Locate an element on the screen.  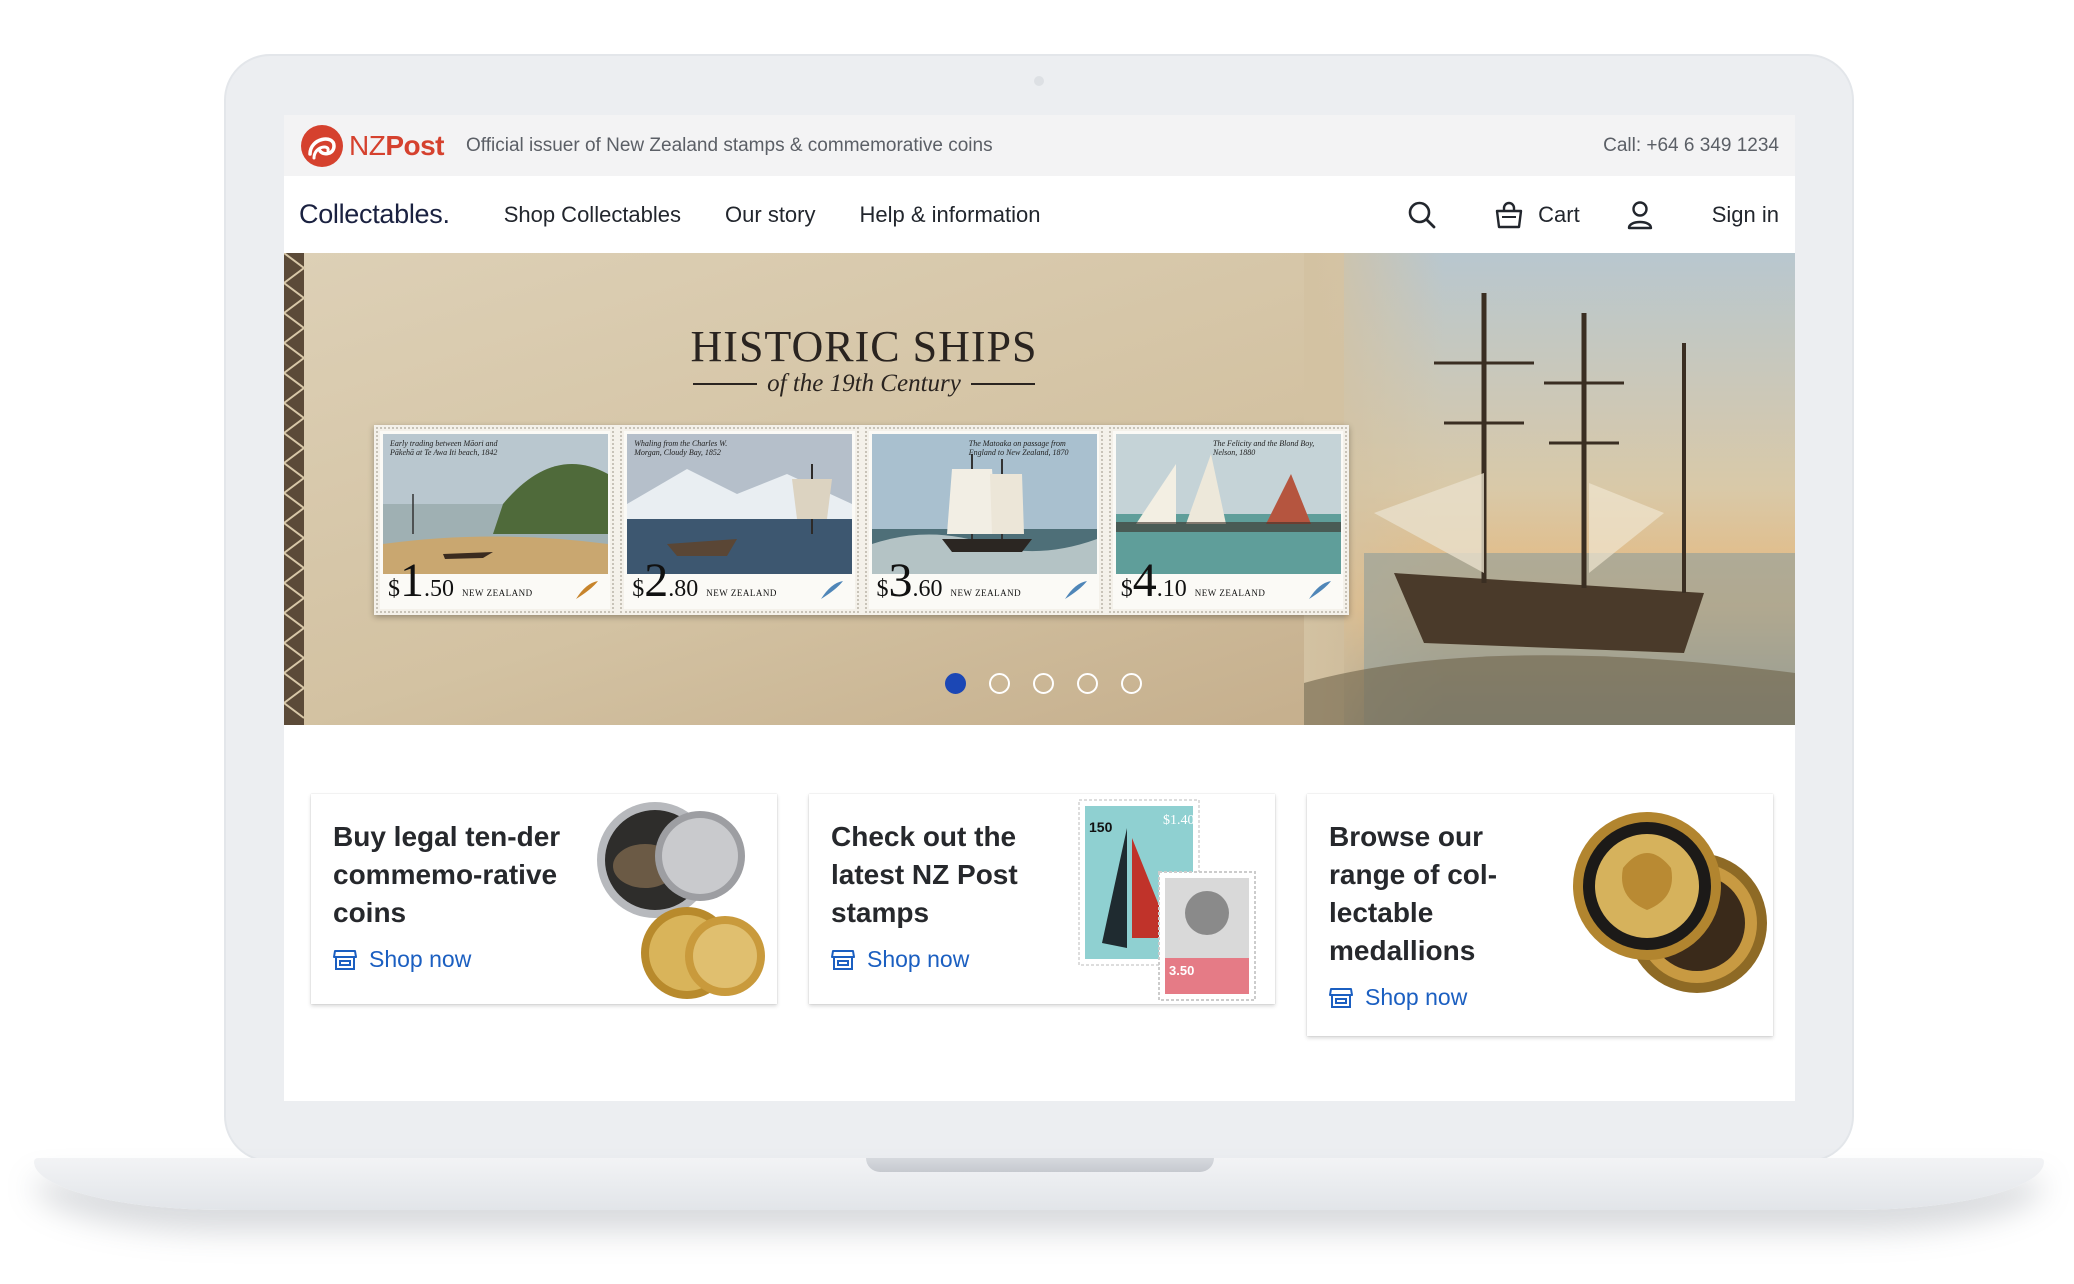
search-icon is located at coordinates (1422, 214).